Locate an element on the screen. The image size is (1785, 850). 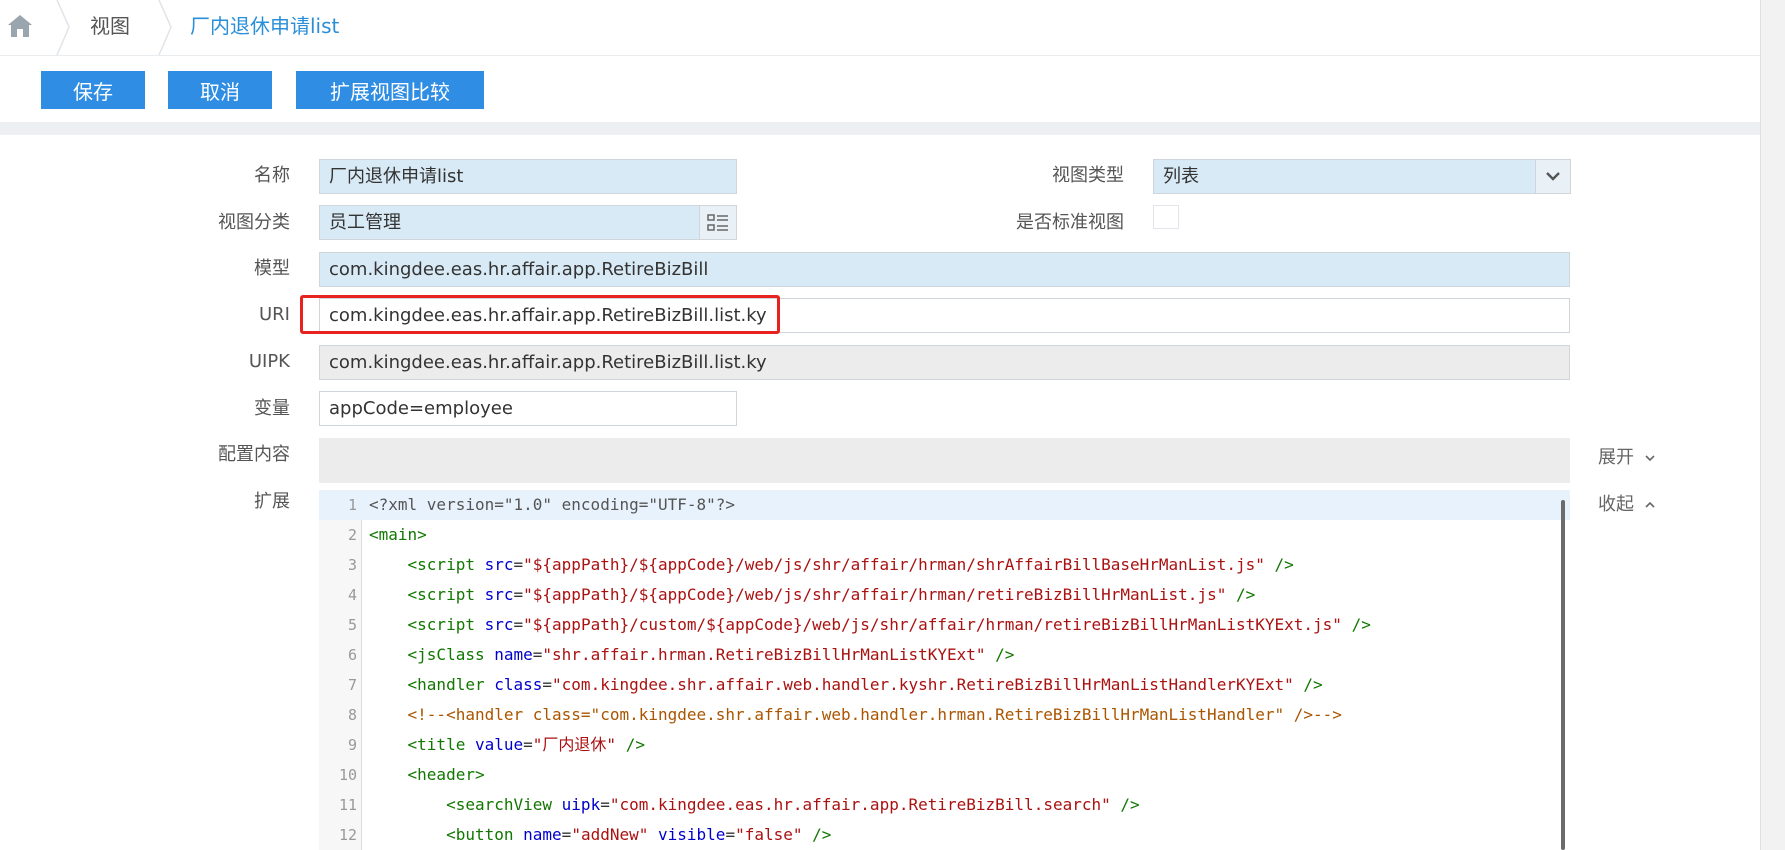
editor-scrollbar is located at coordinates (1563, 675).